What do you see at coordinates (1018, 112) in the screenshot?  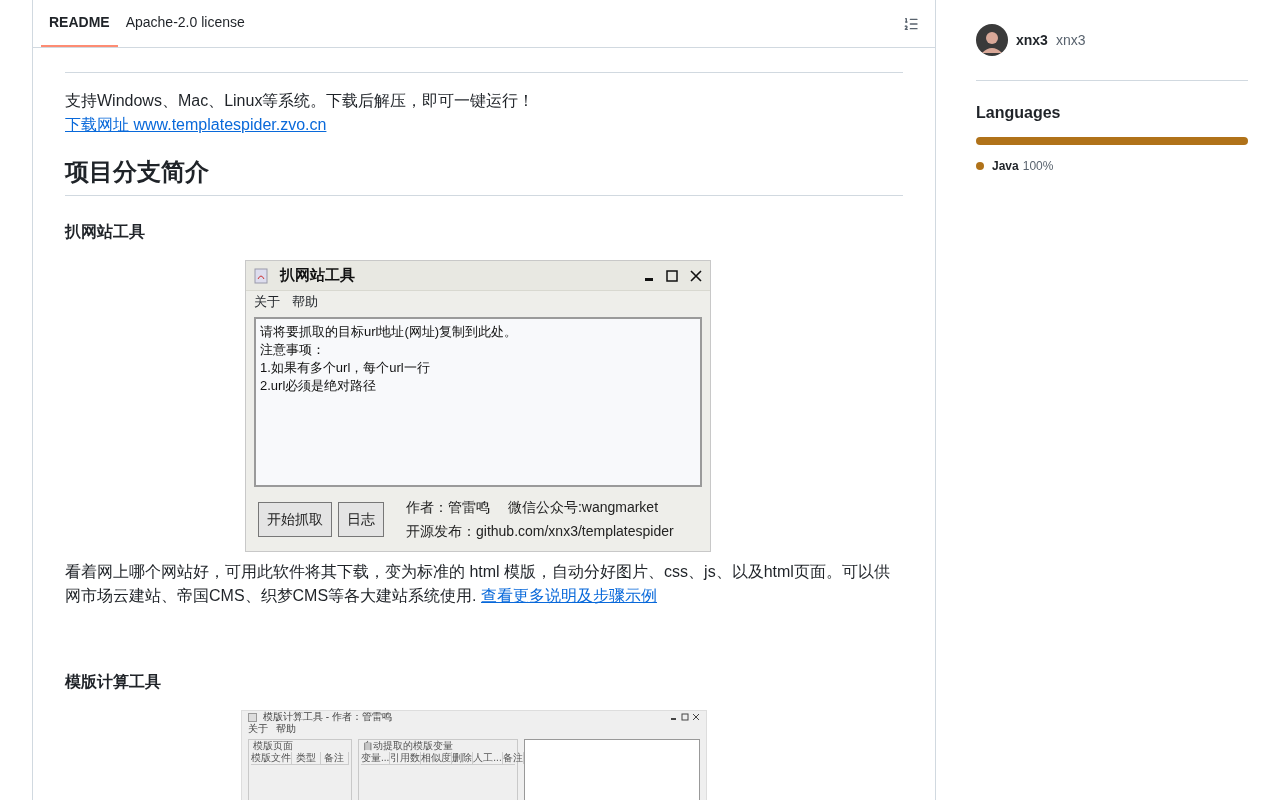 I see `sidebar-heading: Languages` at bounding box center [1018, 112].